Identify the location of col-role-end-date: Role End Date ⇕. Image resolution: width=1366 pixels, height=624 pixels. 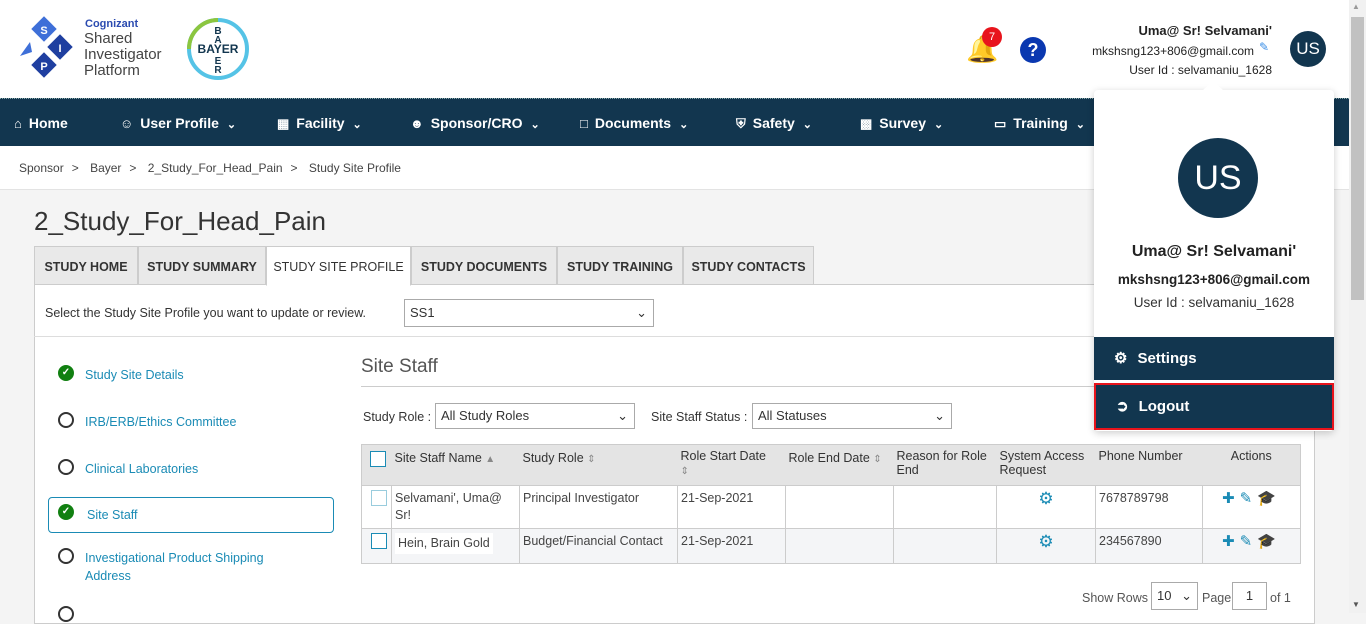
(839, 465).